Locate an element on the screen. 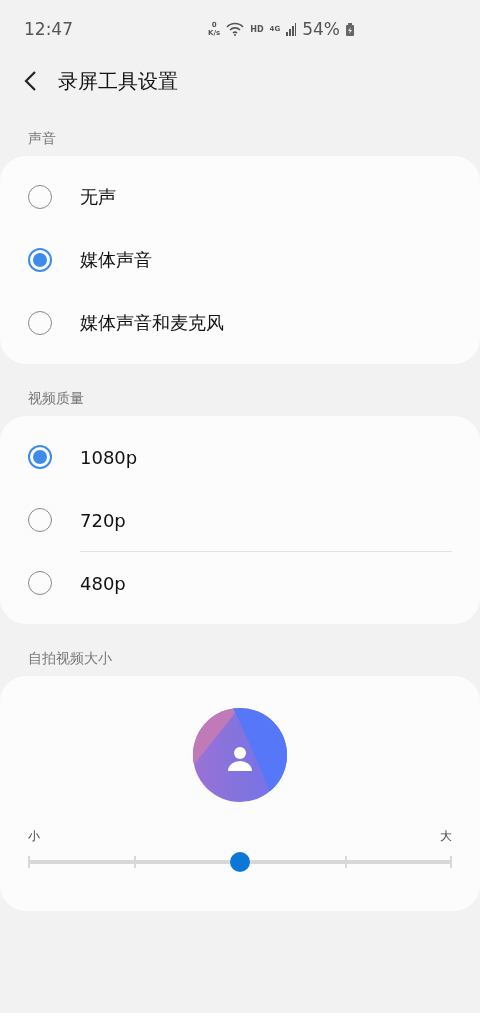 The height and width of the screenshot is (1013, 480). max-label: 大 is located at coordinates (446, 836).